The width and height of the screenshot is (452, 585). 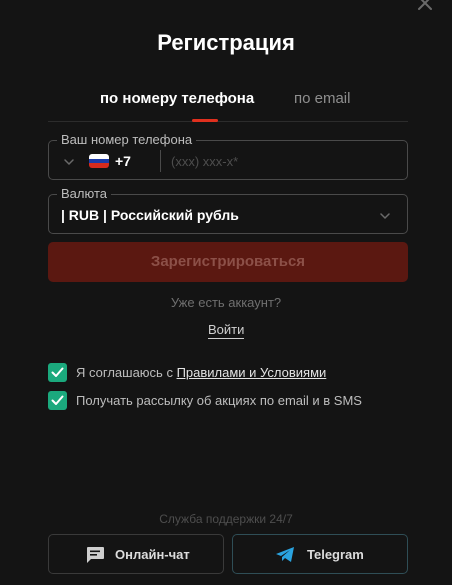 I want to click on page-title: Регистрация, so click(x=226, y=42).